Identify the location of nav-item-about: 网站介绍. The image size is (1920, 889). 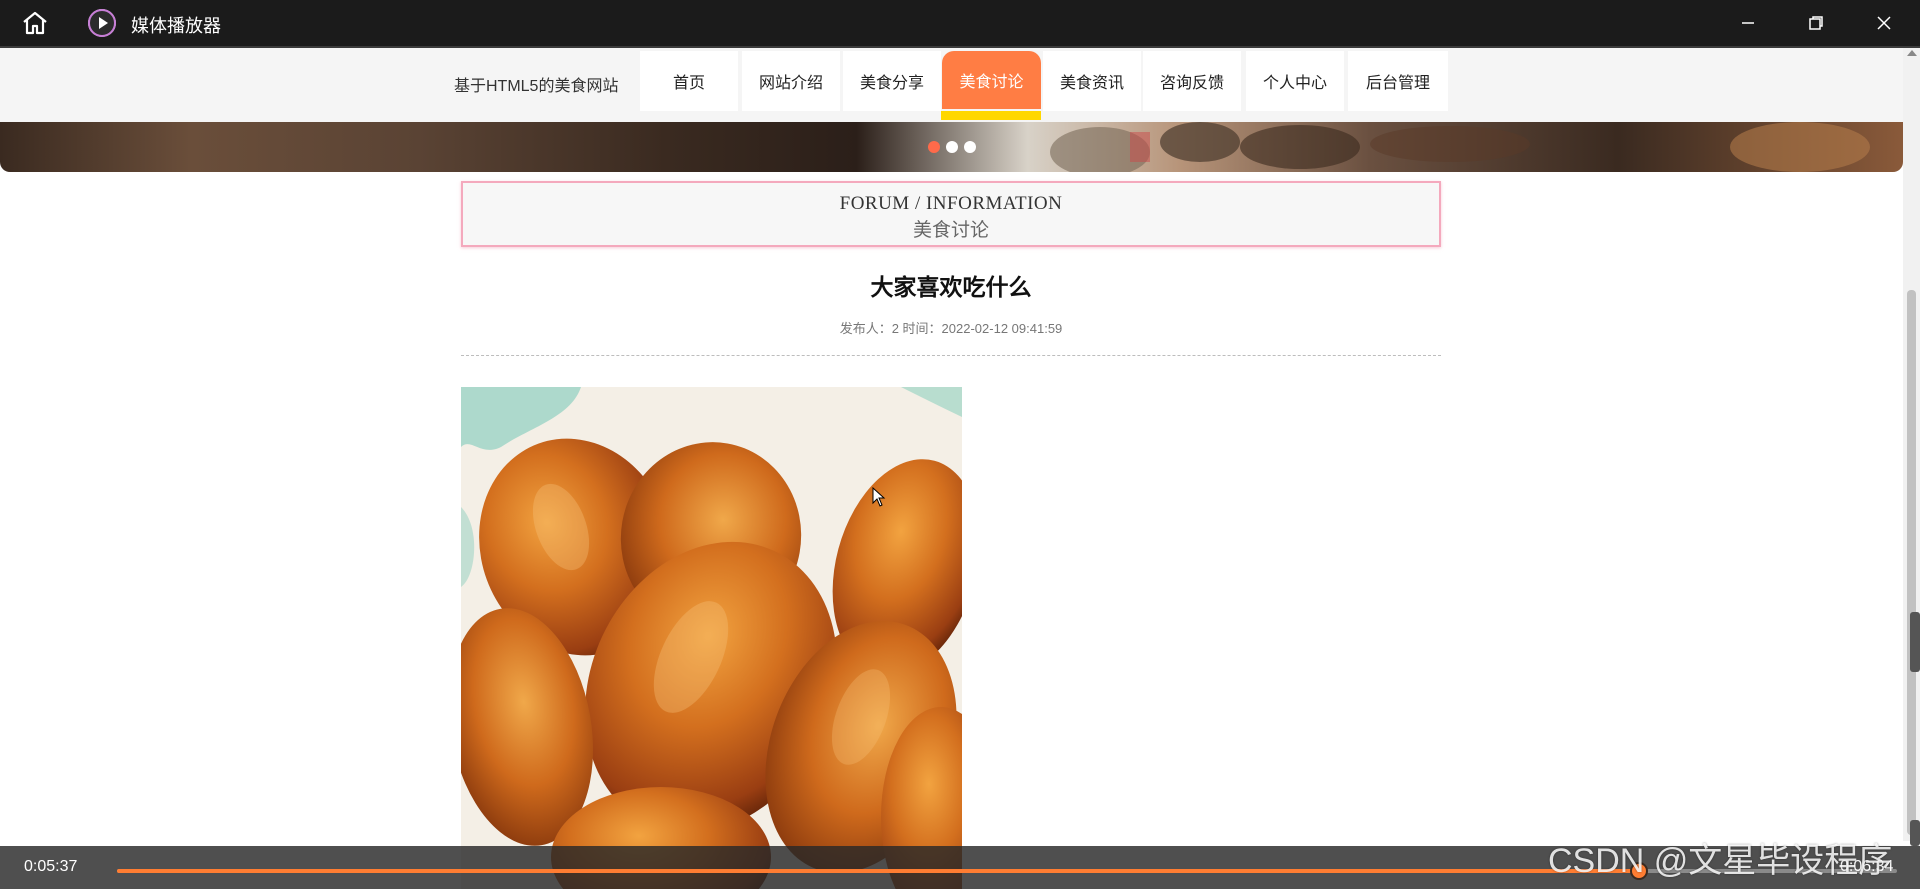
(791, 81).